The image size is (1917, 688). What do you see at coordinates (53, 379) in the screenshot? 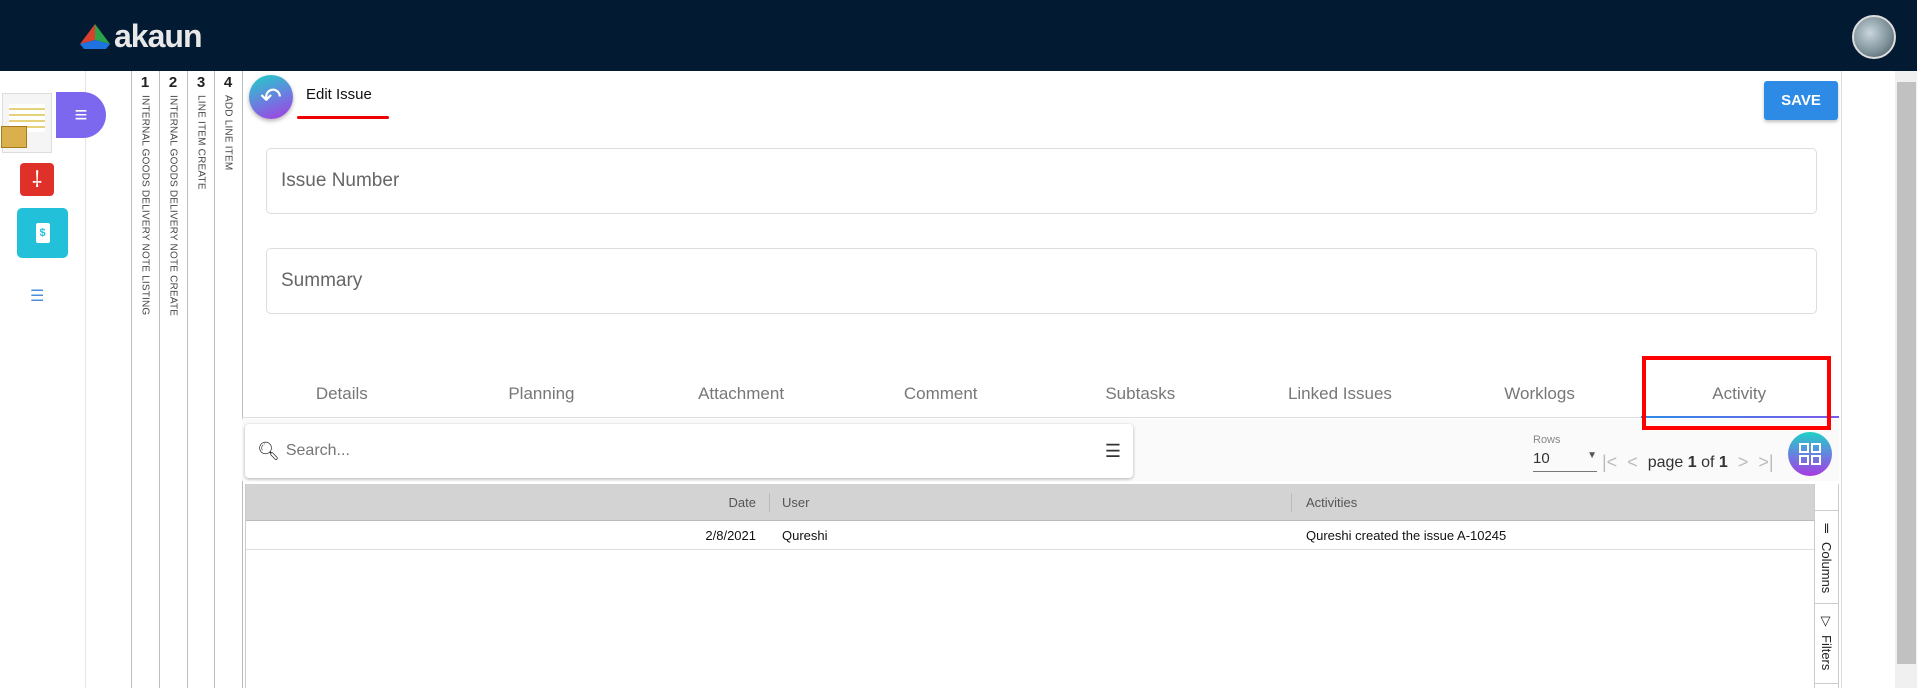
I see `sidebar: ≡ ⸸ $ ☰` at bounding box center [53, 379].